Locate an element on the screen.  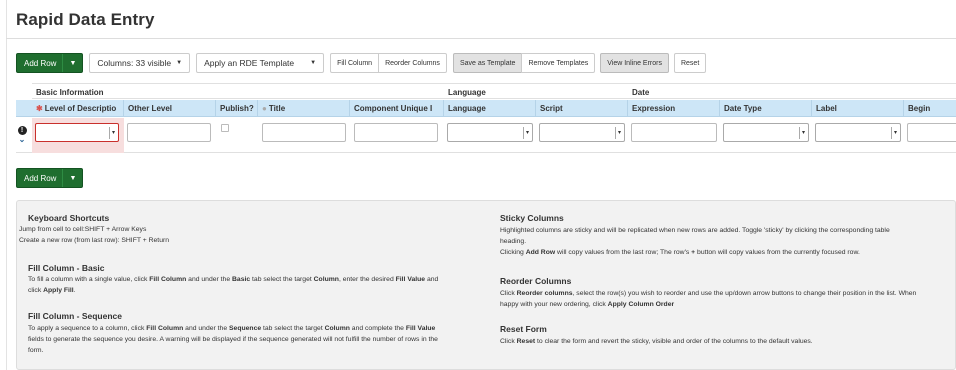
col-publish: Publish? is located at coordinates (237, 108).